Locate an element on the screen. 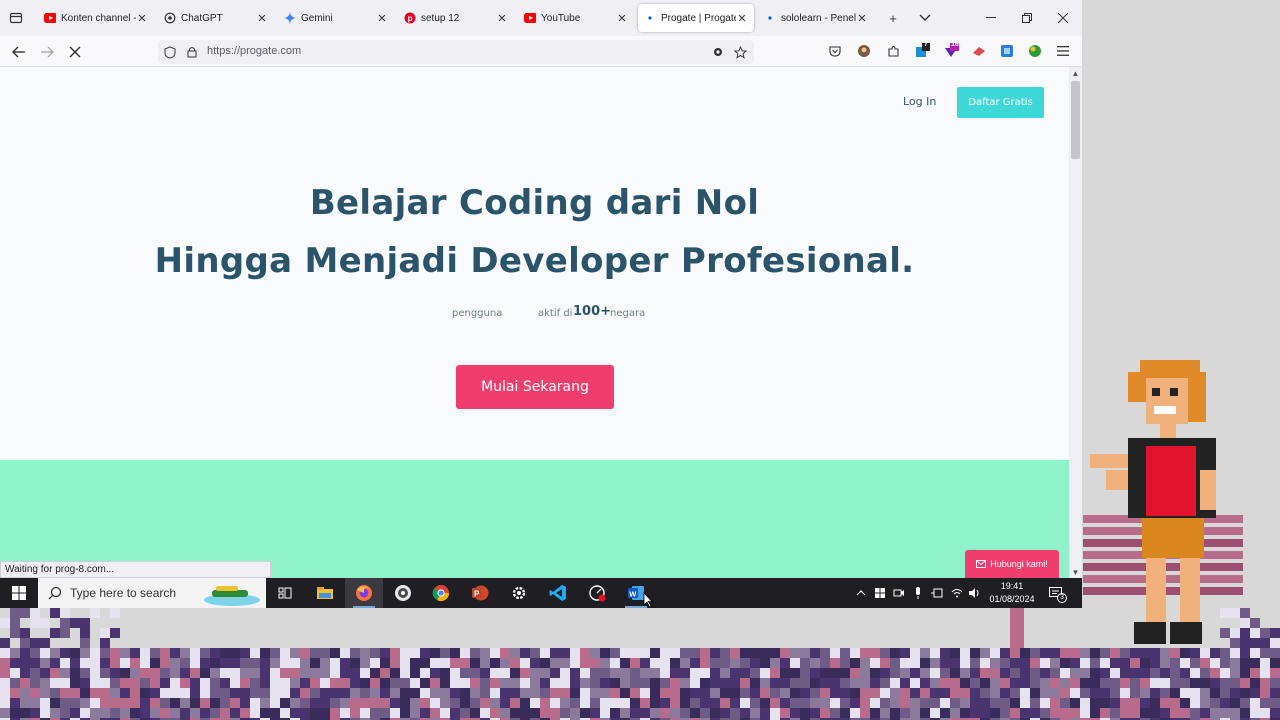  browser-tab-7: sololearn - Penelu ✕ is located at coordinates (816, 18).